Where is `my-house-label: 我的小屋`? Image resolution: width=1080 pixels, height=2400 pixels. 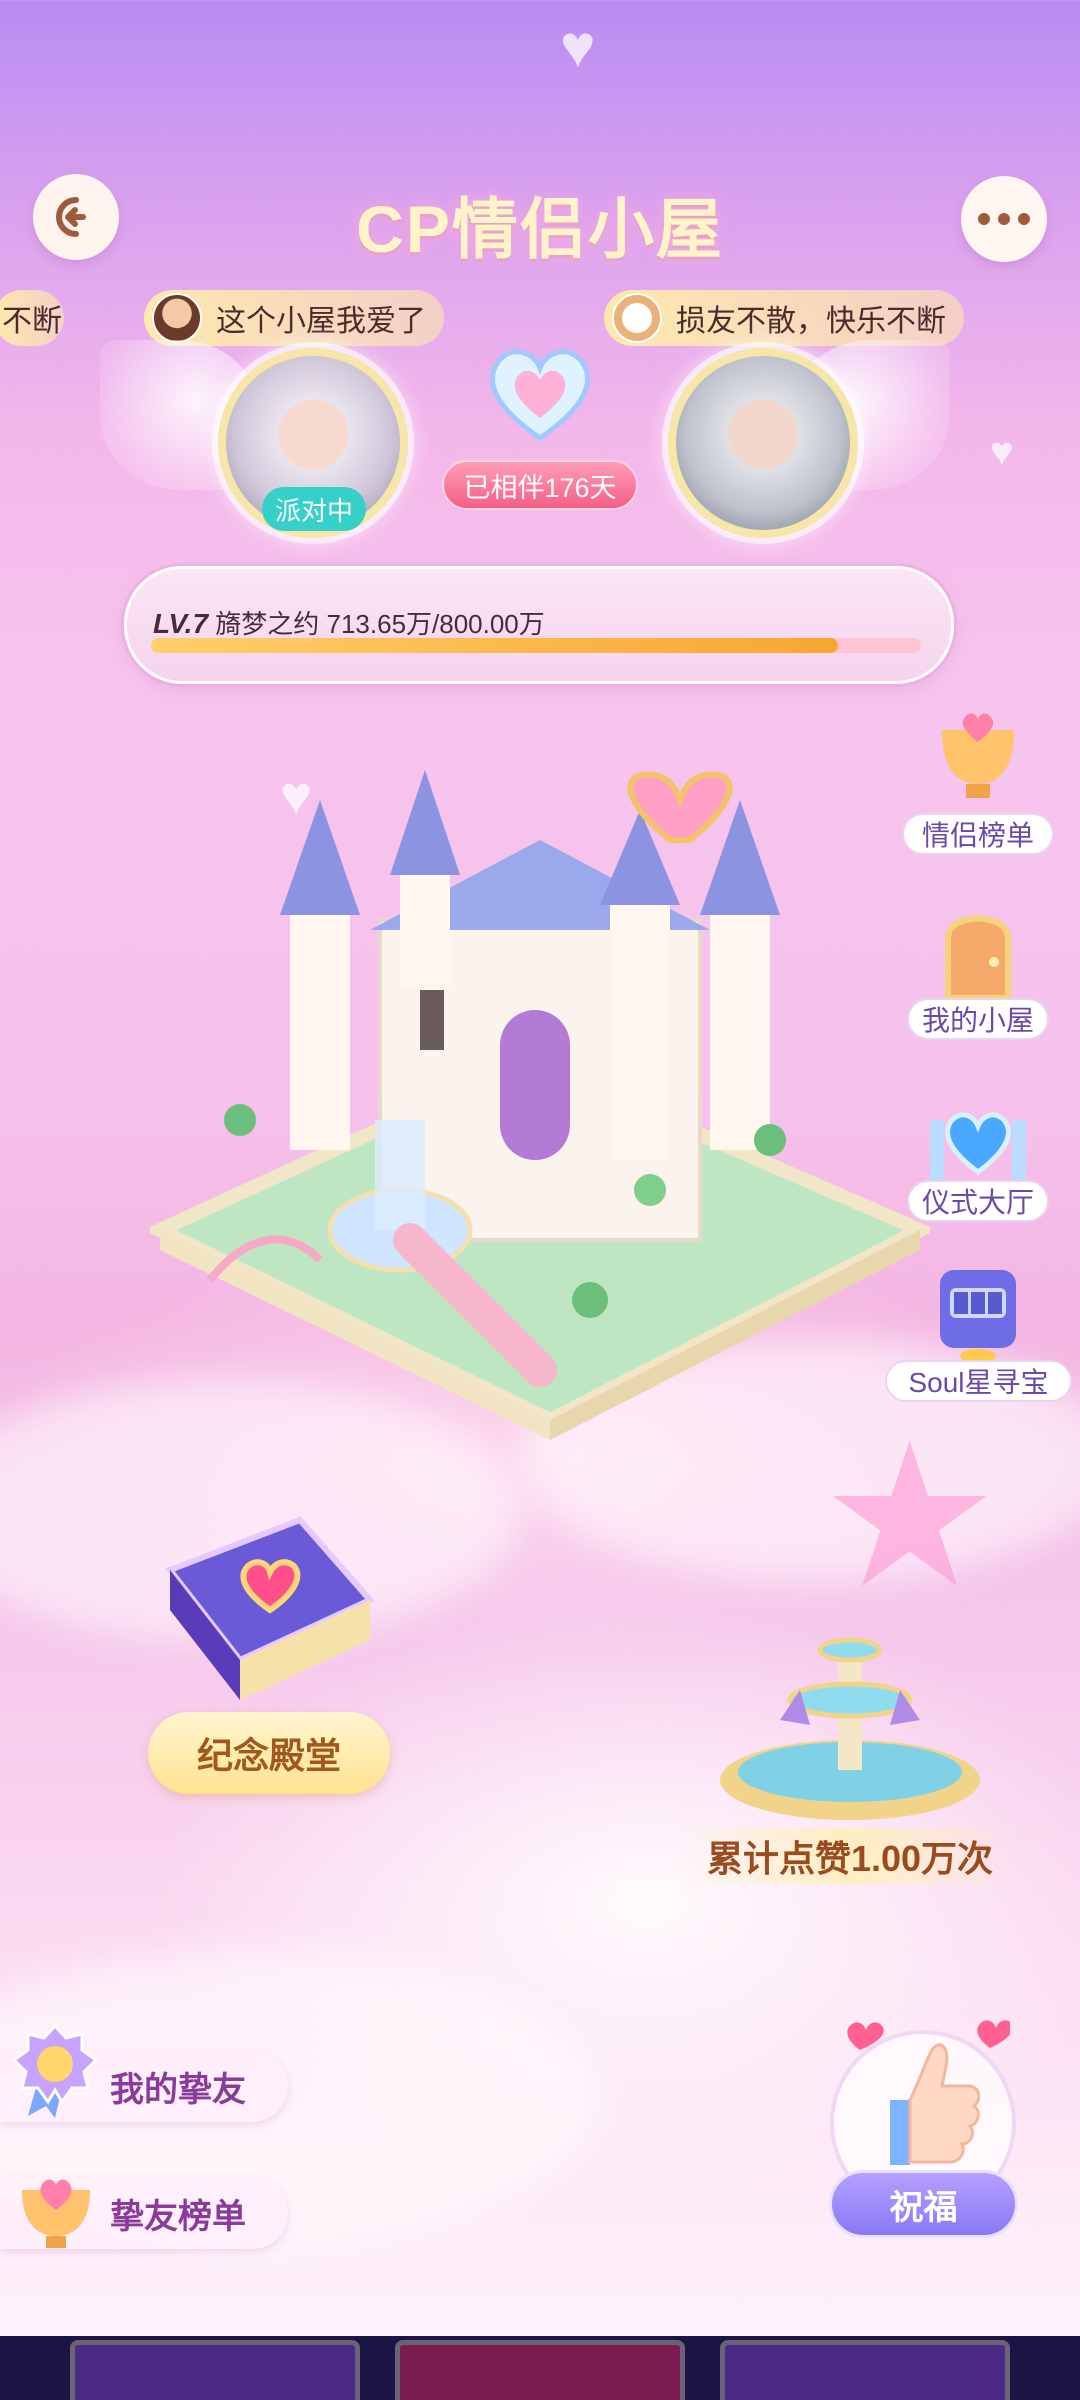
my-house-label: 我的小屋 is located at coordinates (978, 1019).